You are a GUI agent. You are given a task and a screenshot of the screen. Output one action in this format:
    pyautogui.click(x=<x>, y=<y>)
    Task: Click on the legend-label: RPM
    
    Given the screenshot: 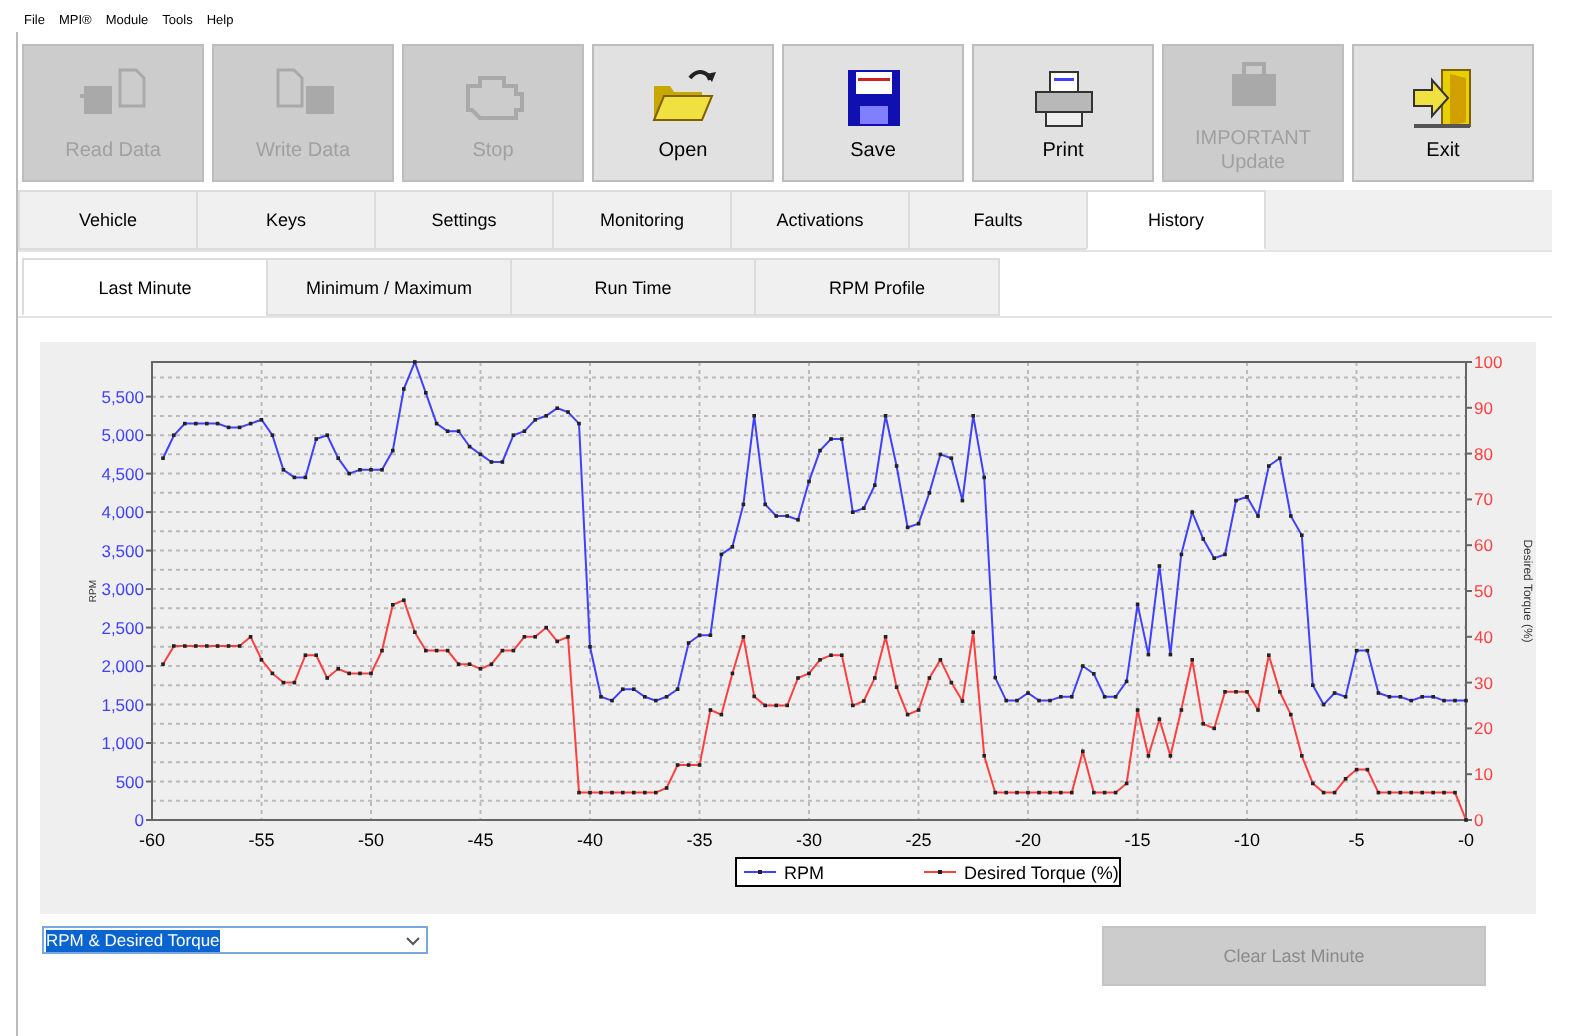 What is the action you would take?
    pyautogui.click(x=804, y=873)
    